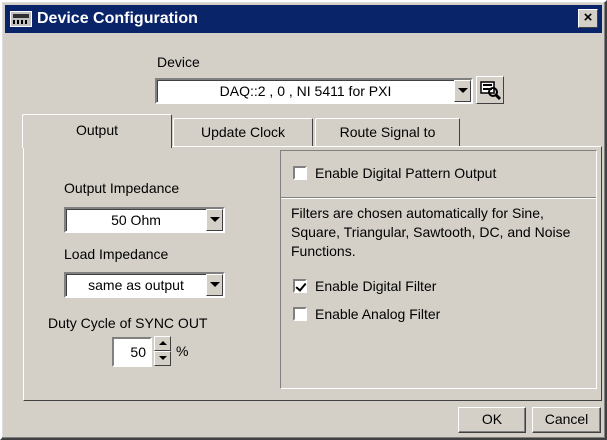 The height and width of the screenshot is (440, 607). I want to click on device-label: Device, so click(178, 62).